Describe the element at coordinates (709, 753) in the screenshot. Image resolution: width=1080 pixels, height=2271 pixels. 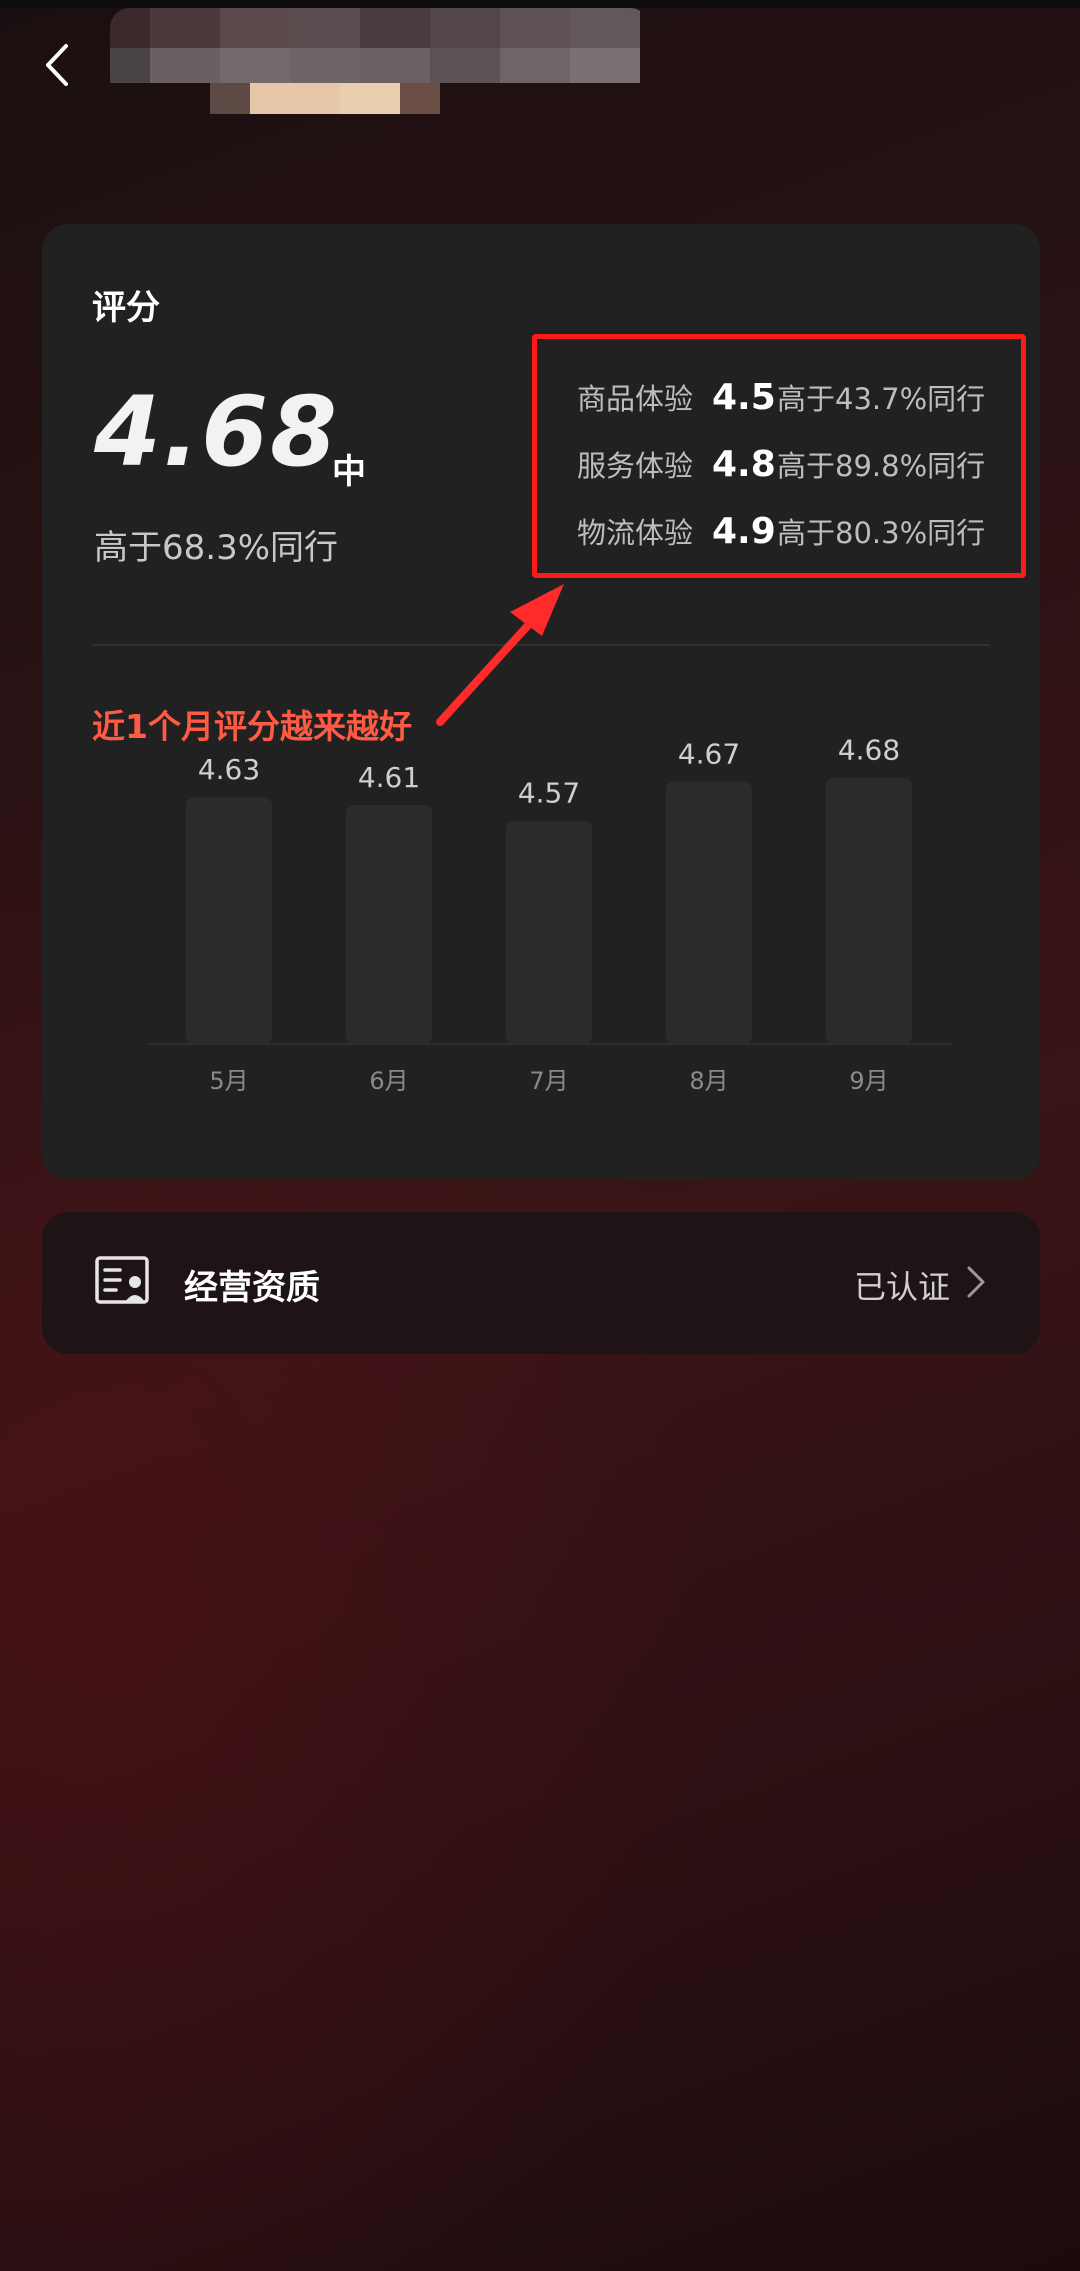
I see `chart-value-label: 4.67` at that location.